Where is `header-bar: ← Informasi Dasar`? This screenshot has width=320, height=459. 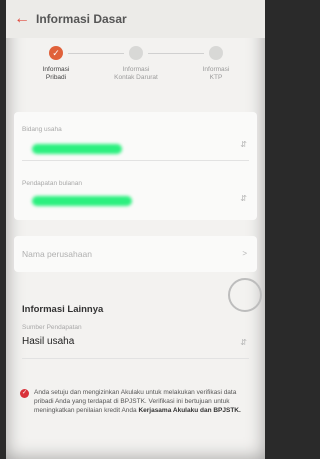
header-bar: ← Informasi Dasar is located at coordinates (135, 19).